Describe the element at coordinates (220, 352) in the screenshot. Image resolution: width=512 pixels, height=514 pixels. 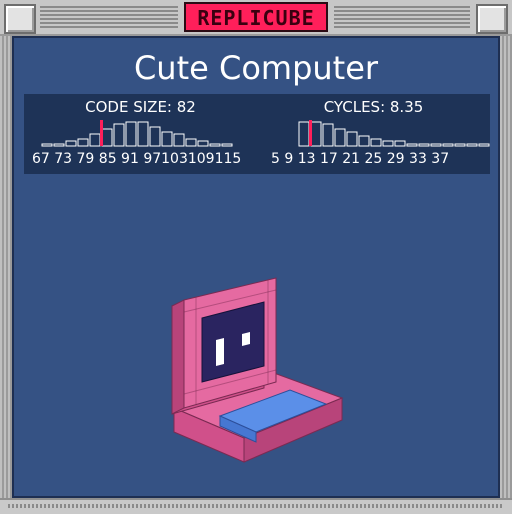
I see `left-eye` at that location.